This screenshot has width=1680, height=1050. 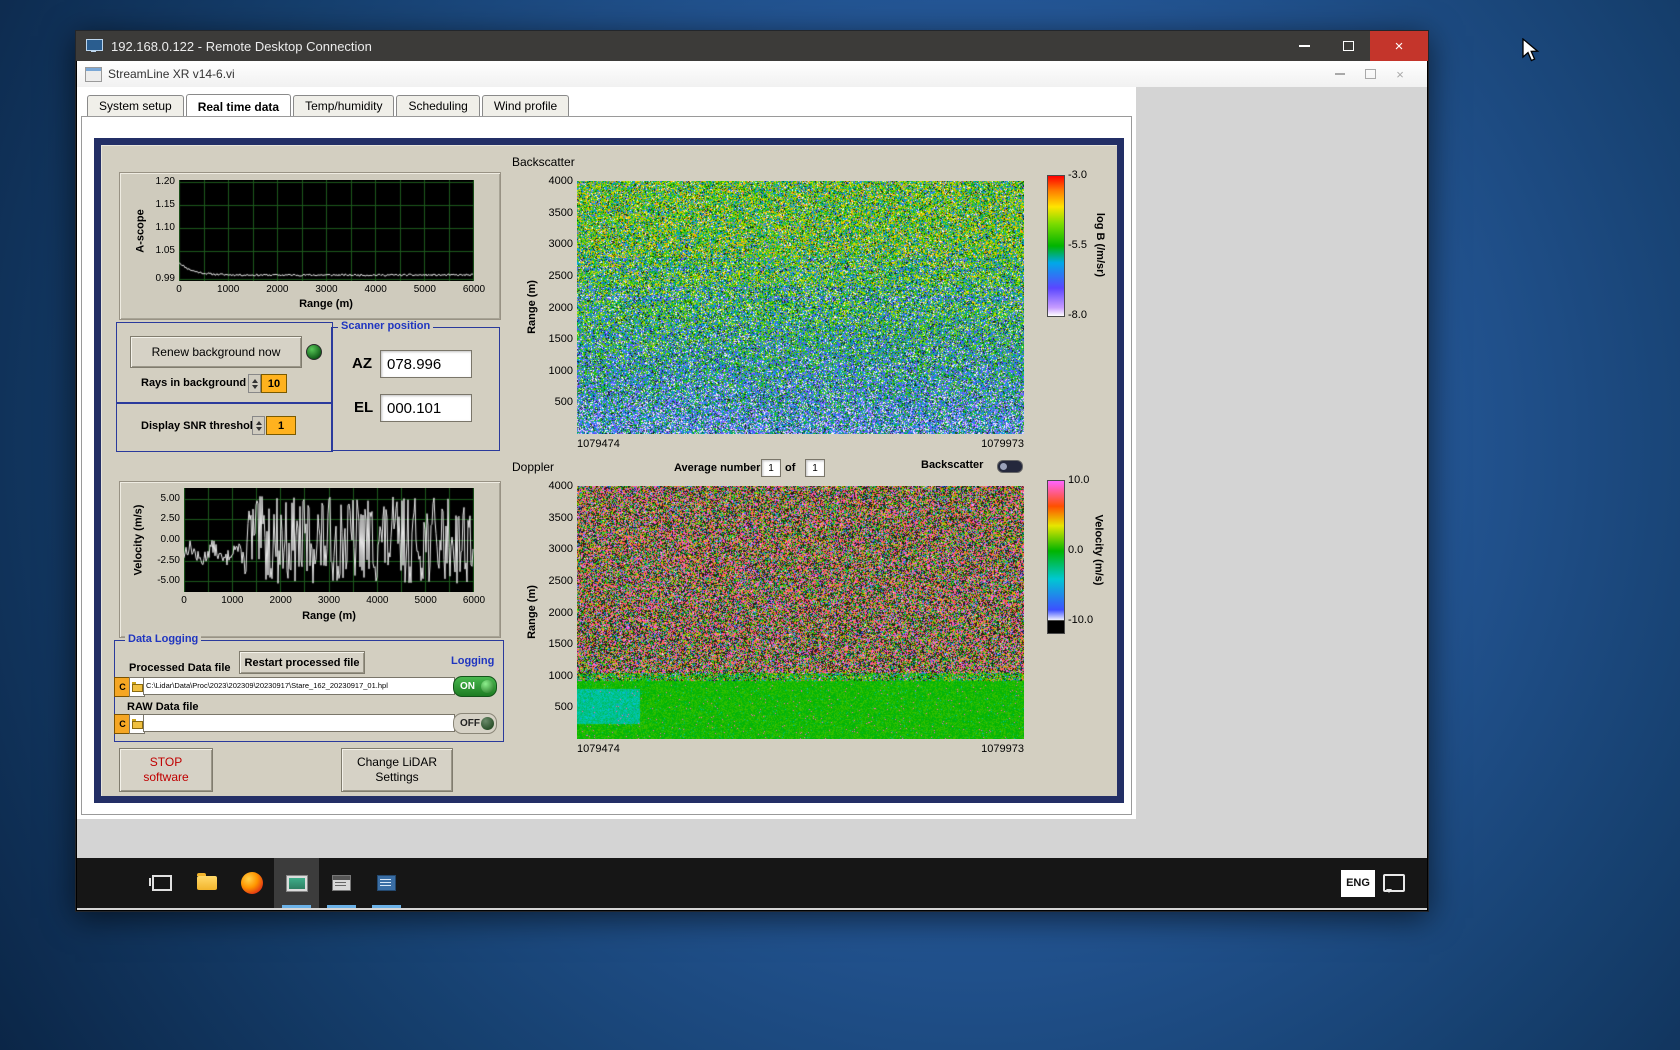 I want to click on doppler-title: Doppler, so click(x=533, y=467).